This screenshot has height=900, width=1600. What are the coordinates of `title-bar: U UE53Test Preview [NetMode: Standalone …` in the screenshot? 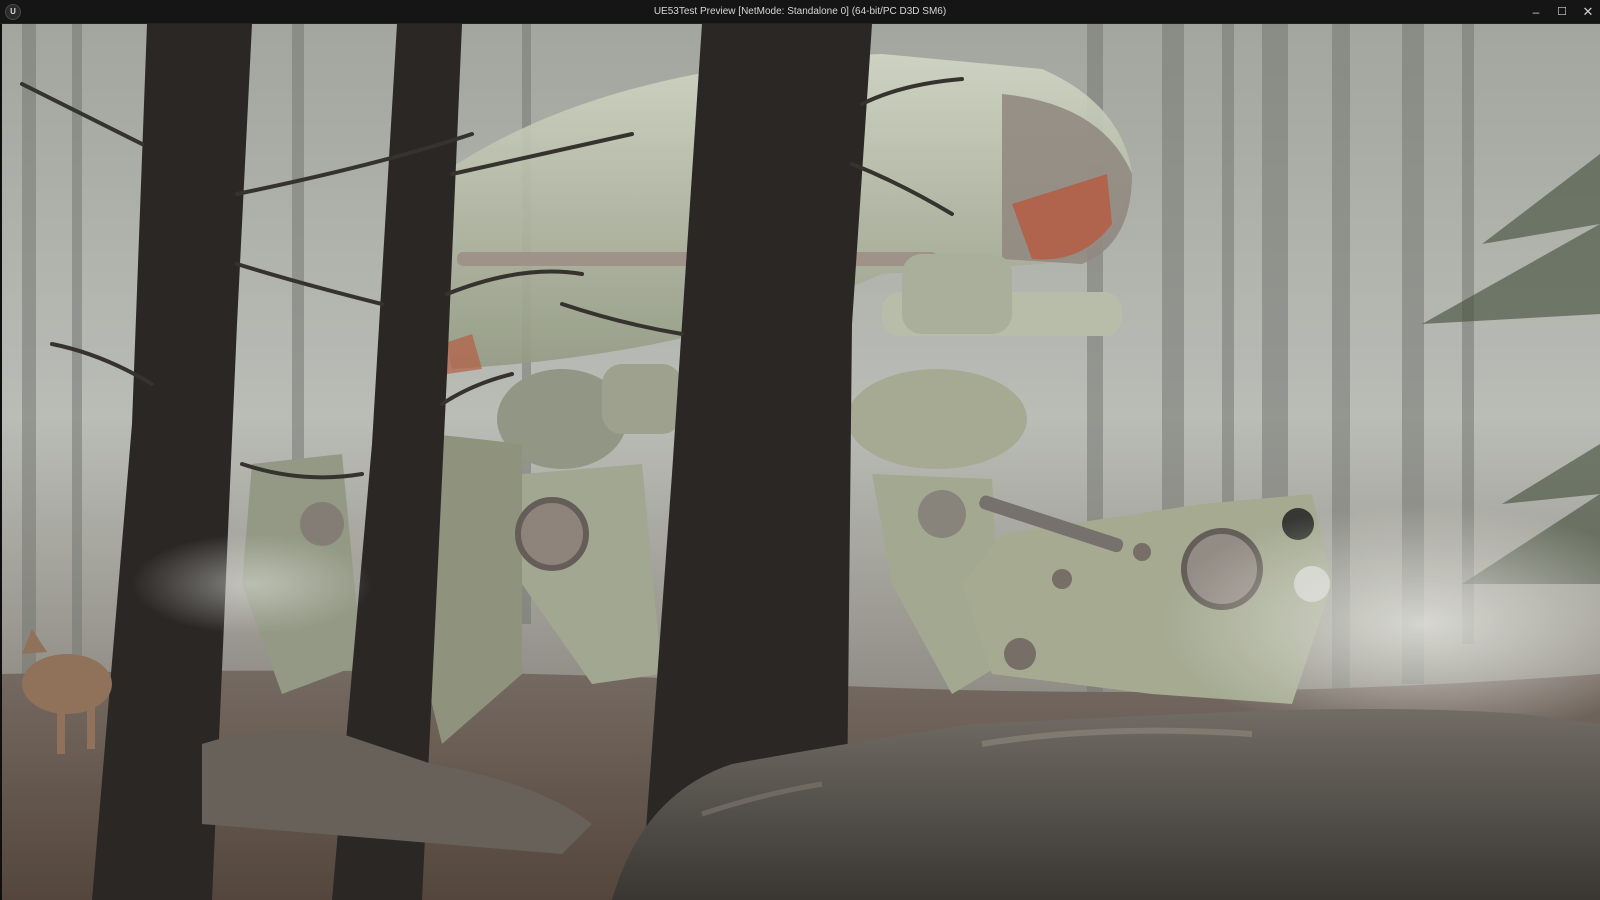 It's located at (800, 12).